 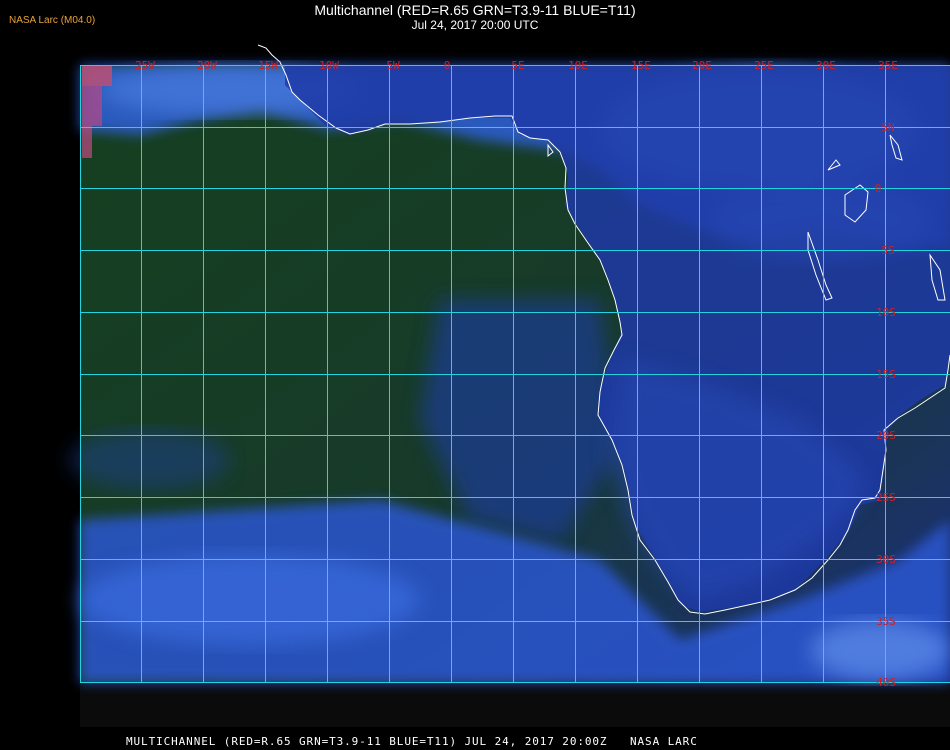 I want to click on lat-label: 10S, so click(x=886, y=312).